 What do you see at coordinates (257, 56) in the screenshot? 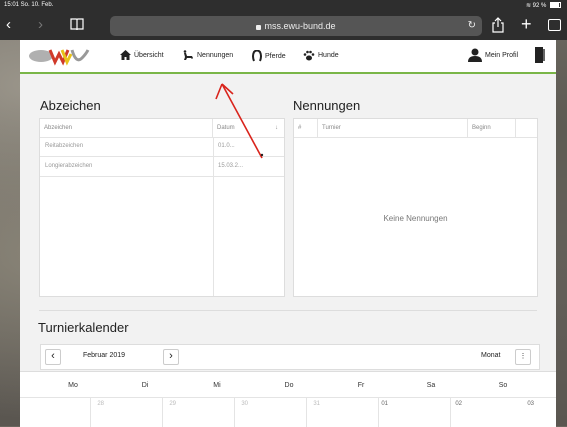
I see `horseshoe-icon` at bounding box center [257, 56].